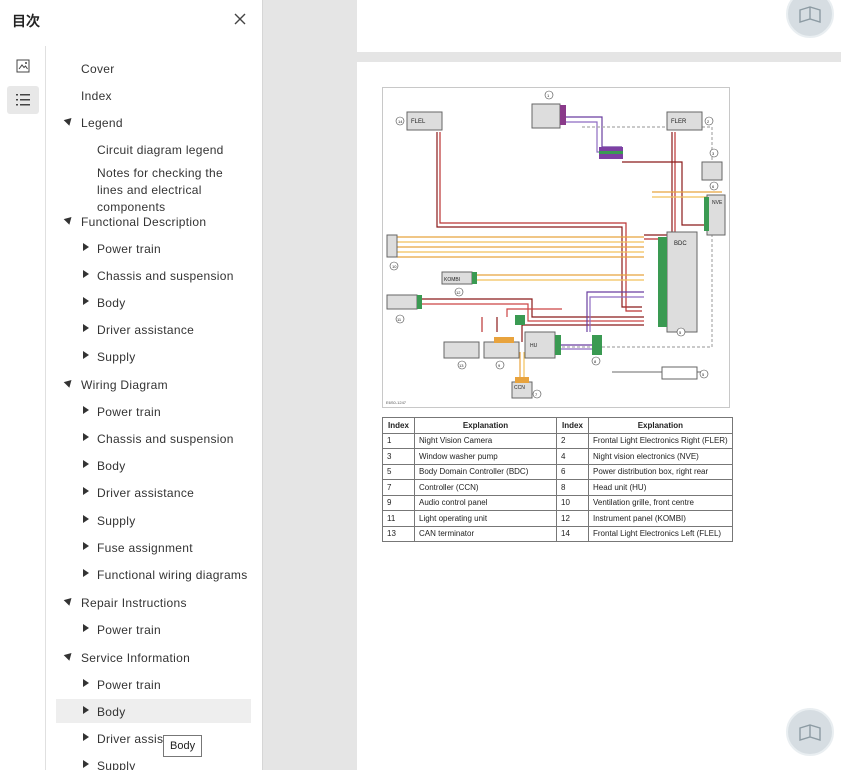 Image resolution: width=841 pixels, height=770 pixels. Describe the element at coordinates (96, 96) in the screenshot. I see `toc-item-label: Index` at that location.